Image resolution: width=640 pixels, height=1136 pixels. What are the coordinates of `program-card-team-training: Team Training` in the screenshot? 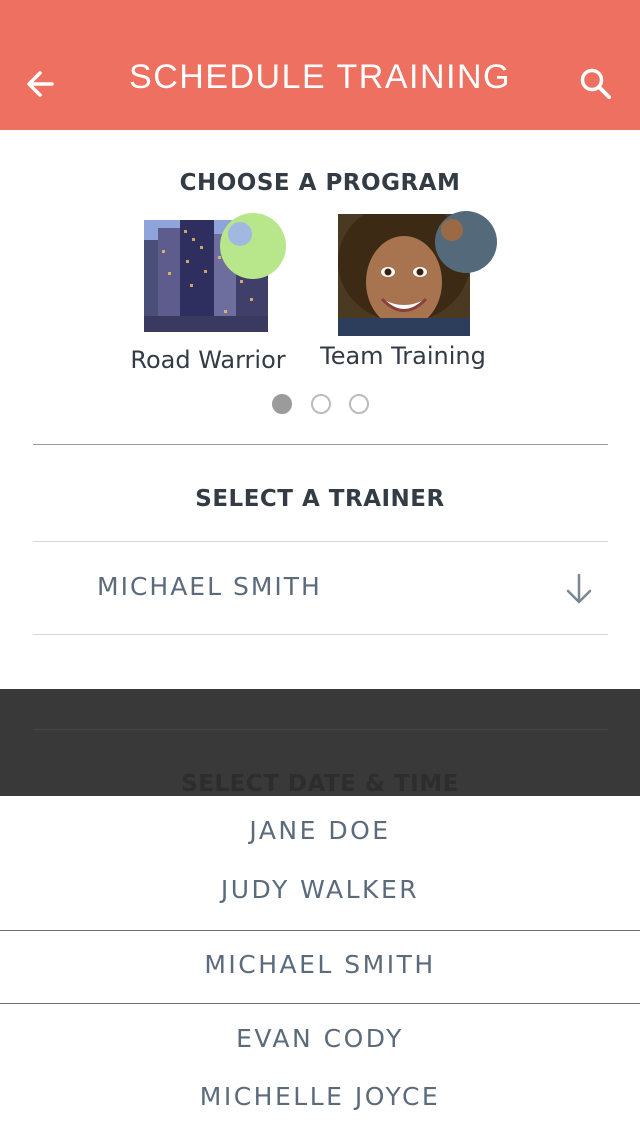 It's located at (403, 291).